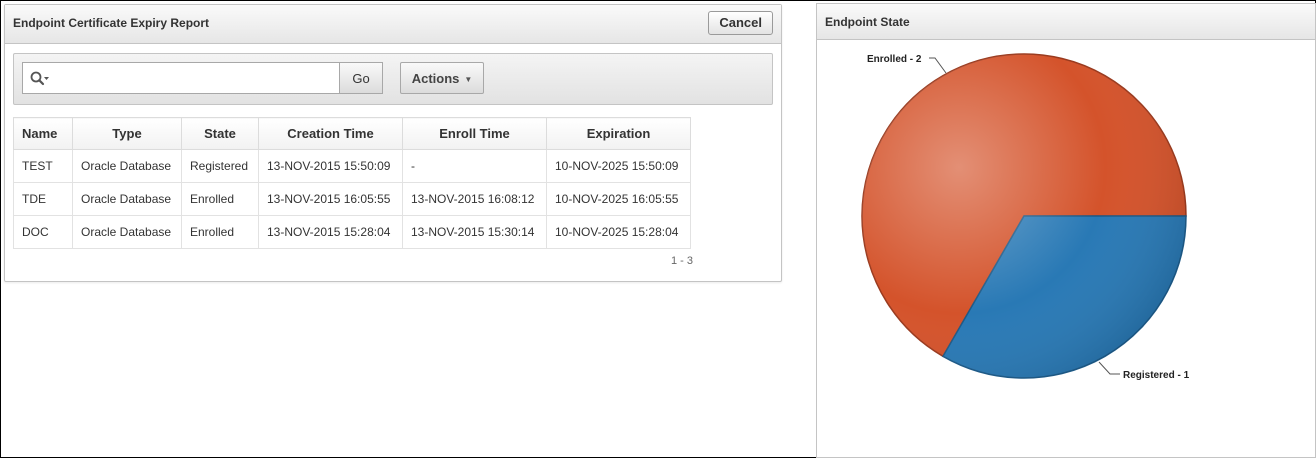 The image size is (1316, 458). What do you see at coordinates (474, 199) in the screenshot?
I see `cell-enroll-time: 13-NOV-2015 16:08:12` at bounding box center [474, 199].